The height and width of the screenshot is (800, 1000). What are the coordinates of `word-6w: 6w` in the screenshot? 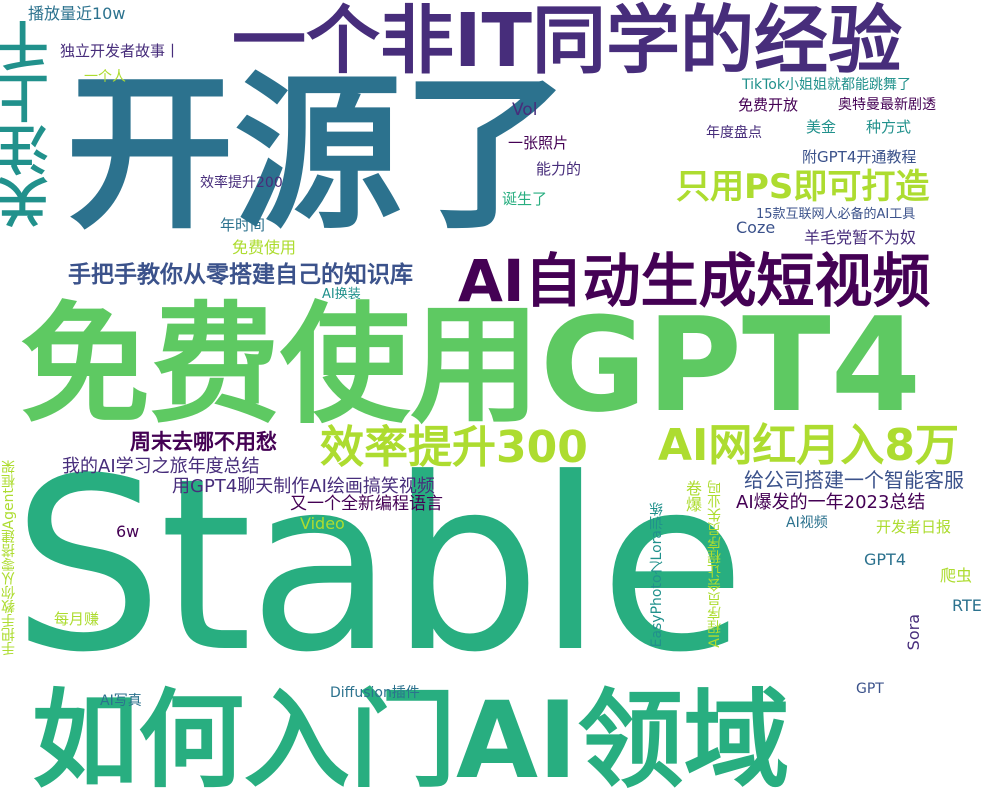 It's located at (128, 531).